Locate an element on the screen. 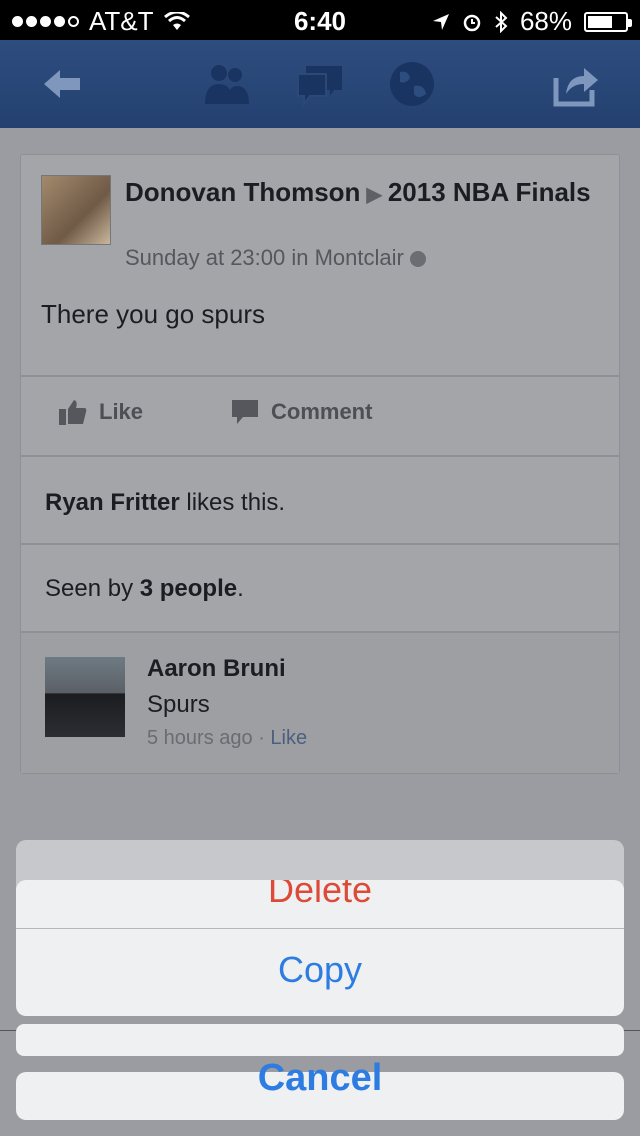 The image size is (640, 1136). likes-summary: Ryan Fritter likes this. is located at coordinates (165, 503).